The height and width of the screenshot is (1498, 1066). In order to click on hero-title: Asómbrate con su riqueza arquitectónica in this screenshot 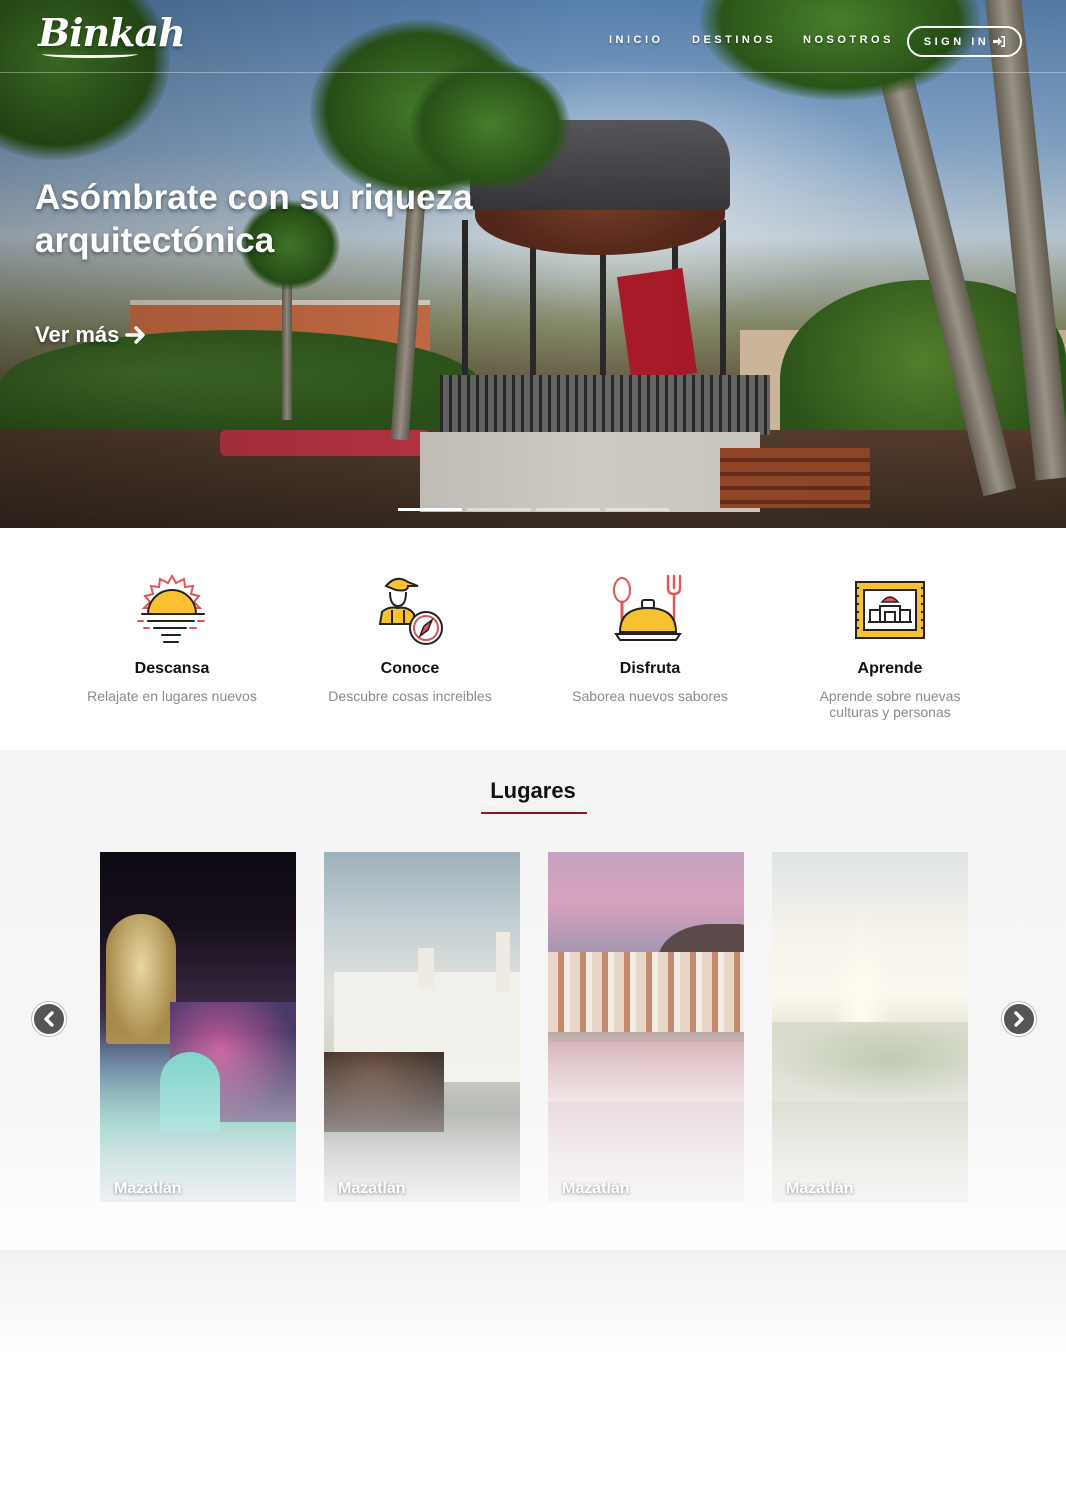, I will do `click(254, 219)`.